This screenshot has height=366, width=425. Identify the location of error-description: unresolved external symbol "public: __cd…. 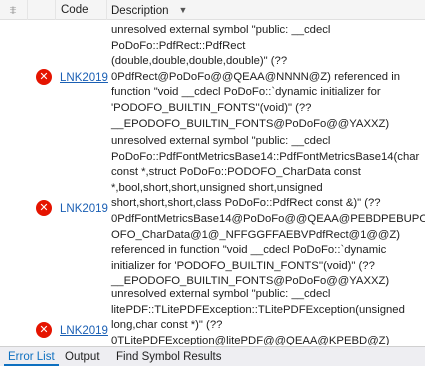
(258, 316).